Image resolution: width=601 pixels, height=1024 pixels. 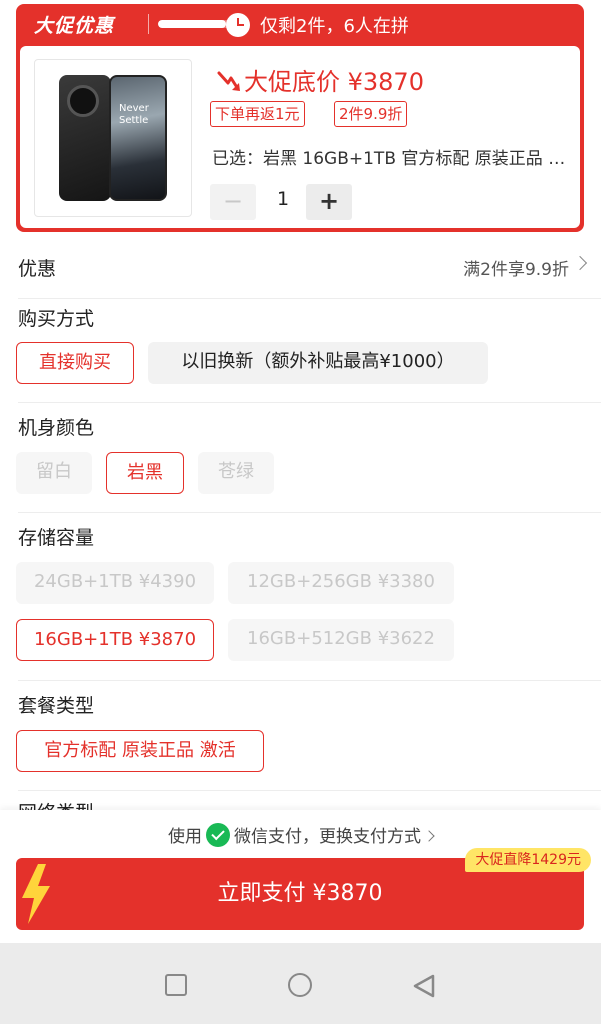 I want to click on payment-bar: 使用 微信支付，更换支付方式 立即支付 ¥3870 大促直降1429元, so click(x=300, y=876).